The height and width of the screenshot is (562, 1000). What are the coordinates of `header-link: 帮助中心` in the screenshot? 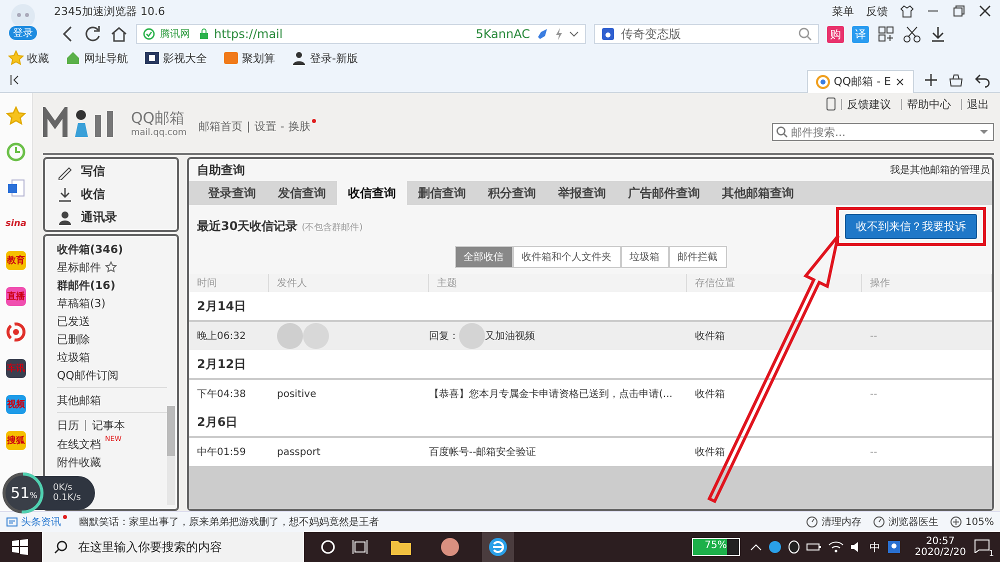 It's located at (928, 104).